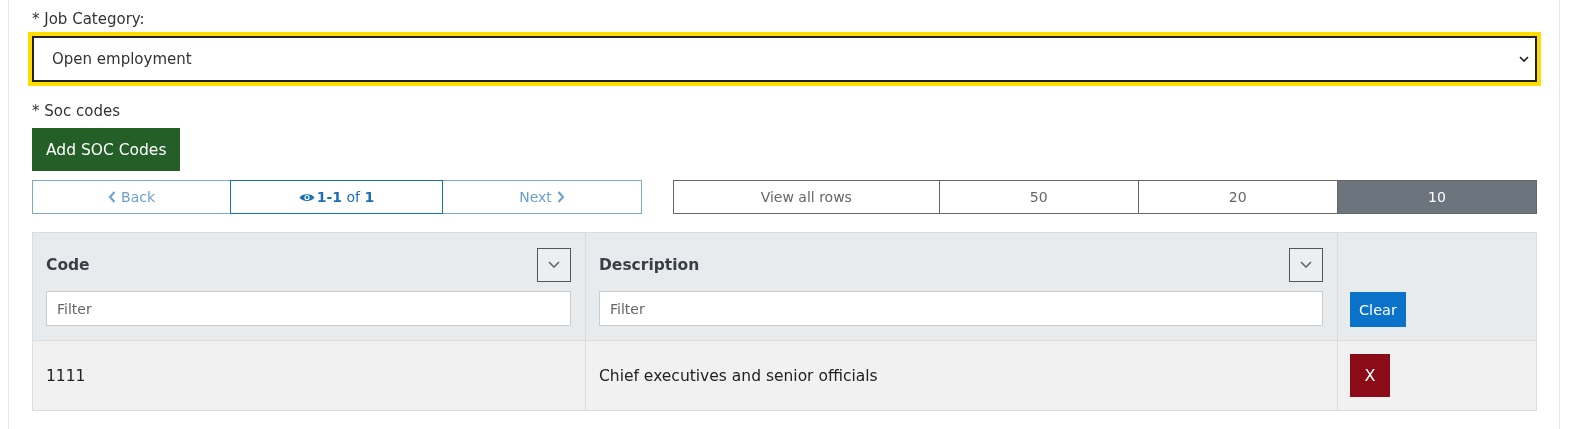 This screenshot has height=429, width=1569. What do you see at coordinates (106, 149) in the screenshot?
I see `add-soc-codes-button: Add SOC Codes` at bounding box center [106, 149].